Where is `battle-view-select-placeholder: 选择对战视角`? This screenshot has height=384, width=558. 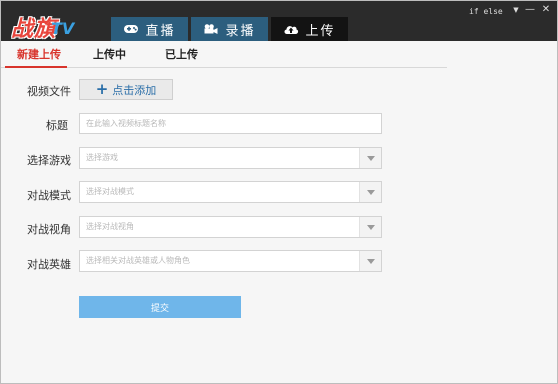
battle-view-select-placeholder: 选择对战视角 is located at coordinates (110, 226).